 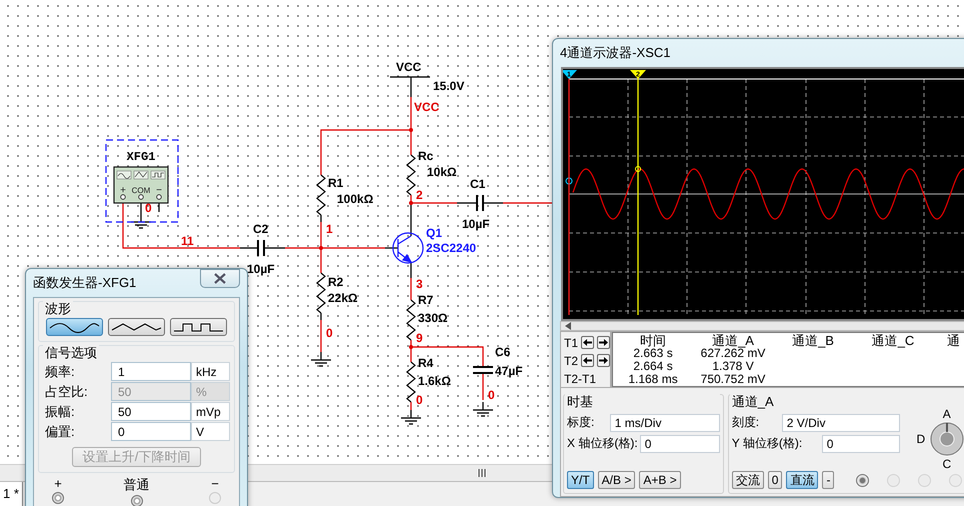 What do you see at coordinates (653, 340) in the screenshot?
I see `column-header: 时间` at bounding box center [653, 340].